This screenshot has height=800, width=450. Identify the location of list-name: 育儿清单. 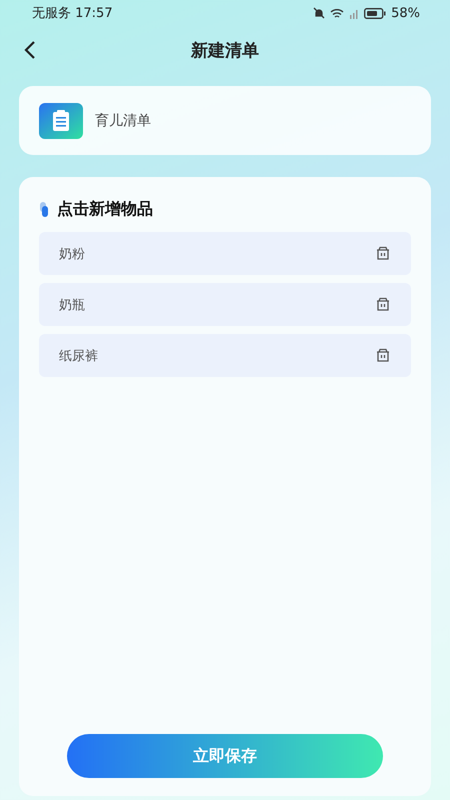
(123, 121).